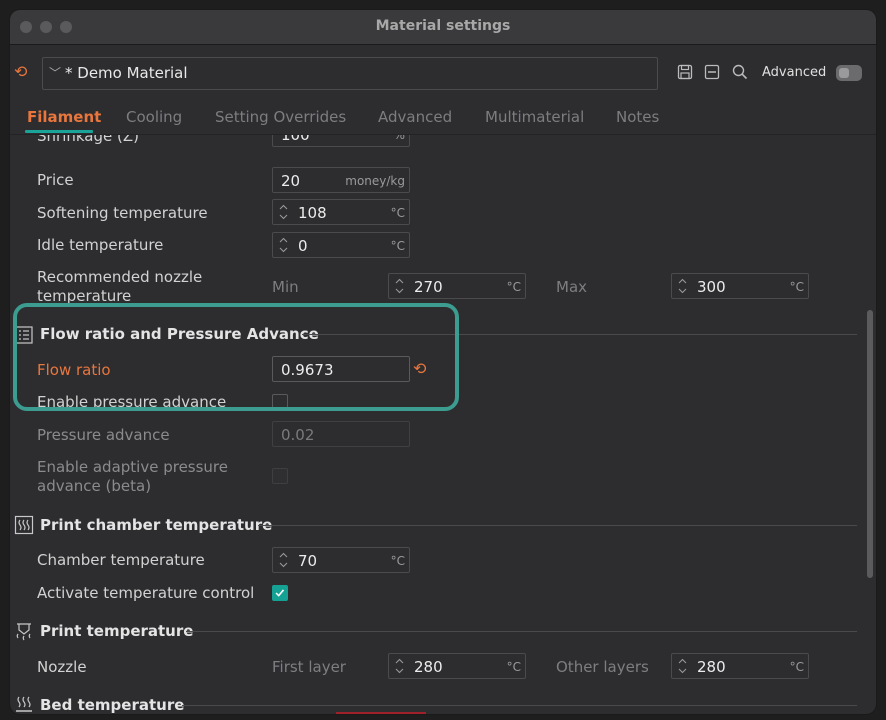 The width and height of the screenshot is (886, 720). What do you see at coordinates (341, 560) in the screenshot?
I see `chamber-temperature-field: 70 °C` at bounding box center [341, 560].